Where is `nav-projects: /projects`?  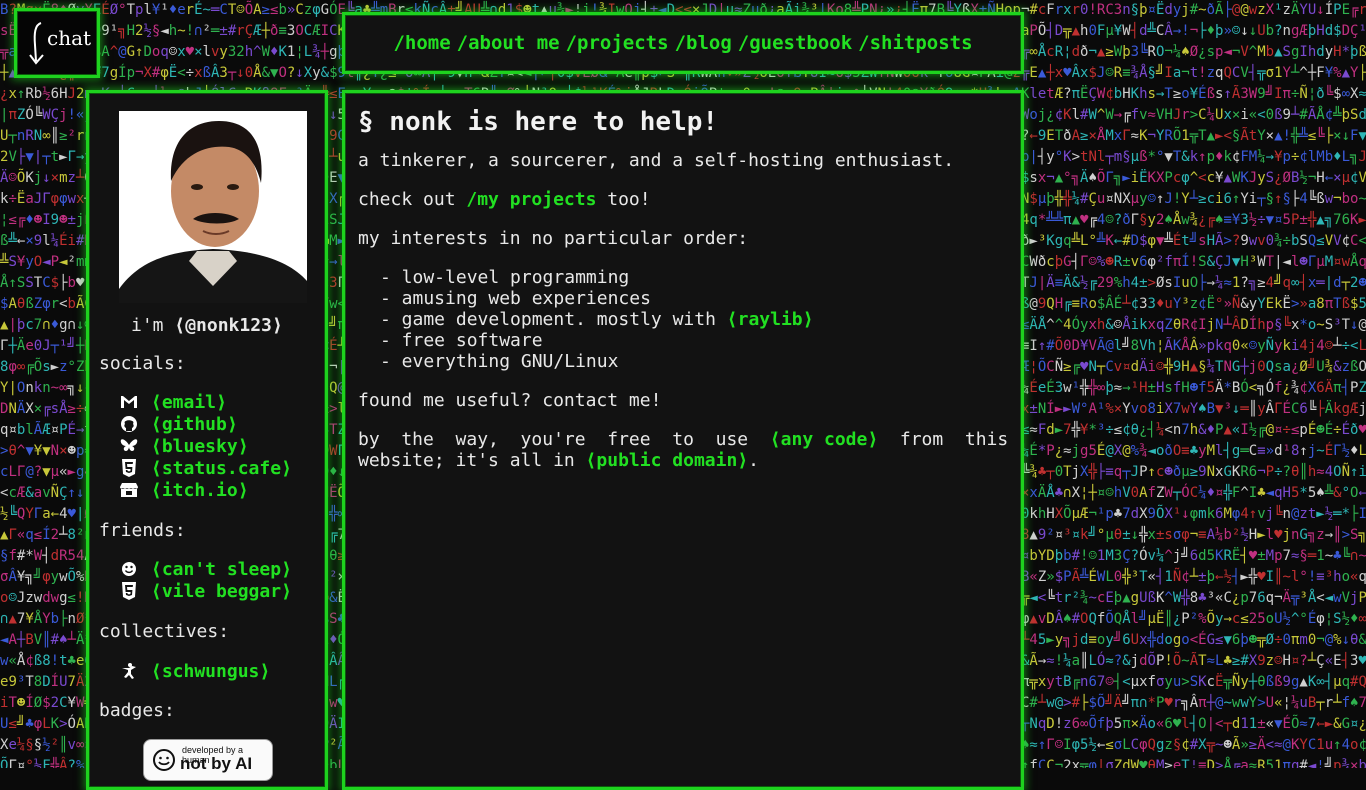 nav-projects: /projects is located at coordinates (617, 43).